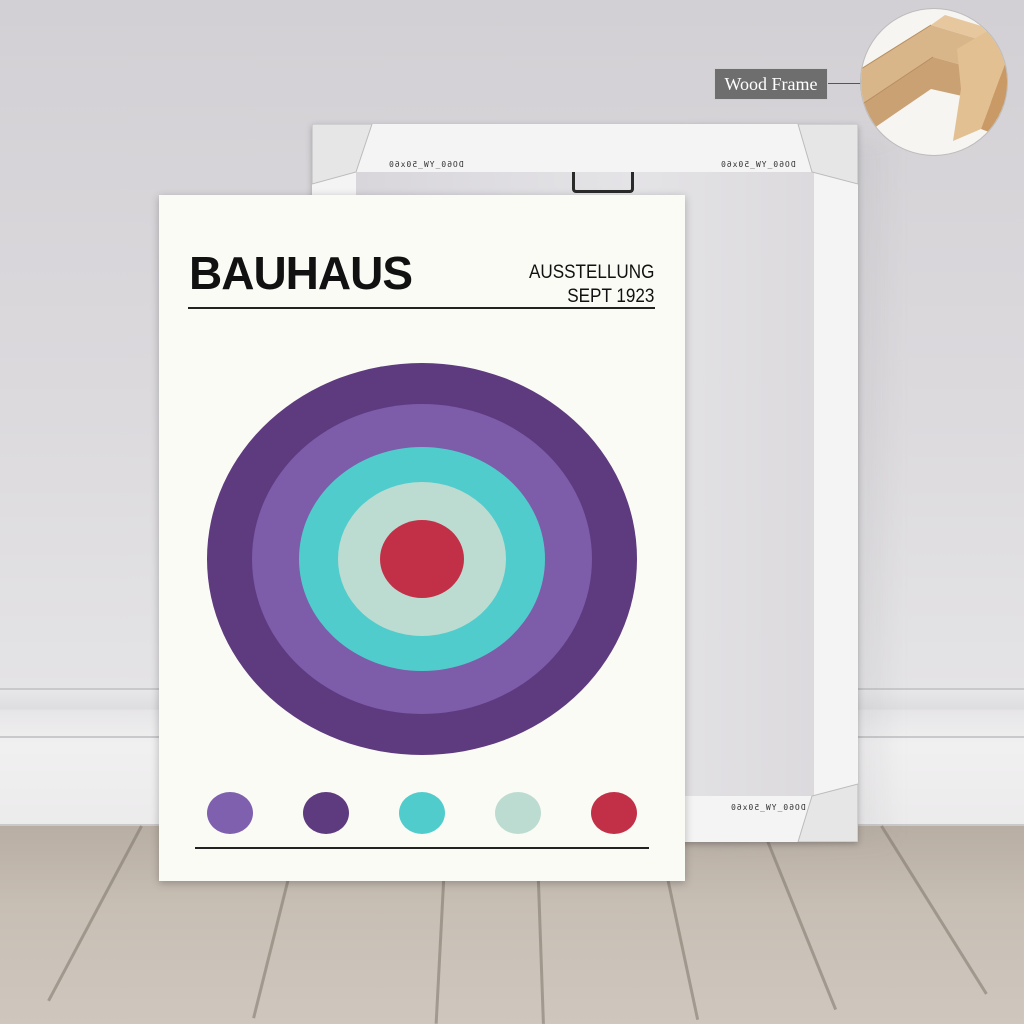 The height and width of the screenshot is (1024, 1024). I want to click on callout-connector, so click(845, 83).